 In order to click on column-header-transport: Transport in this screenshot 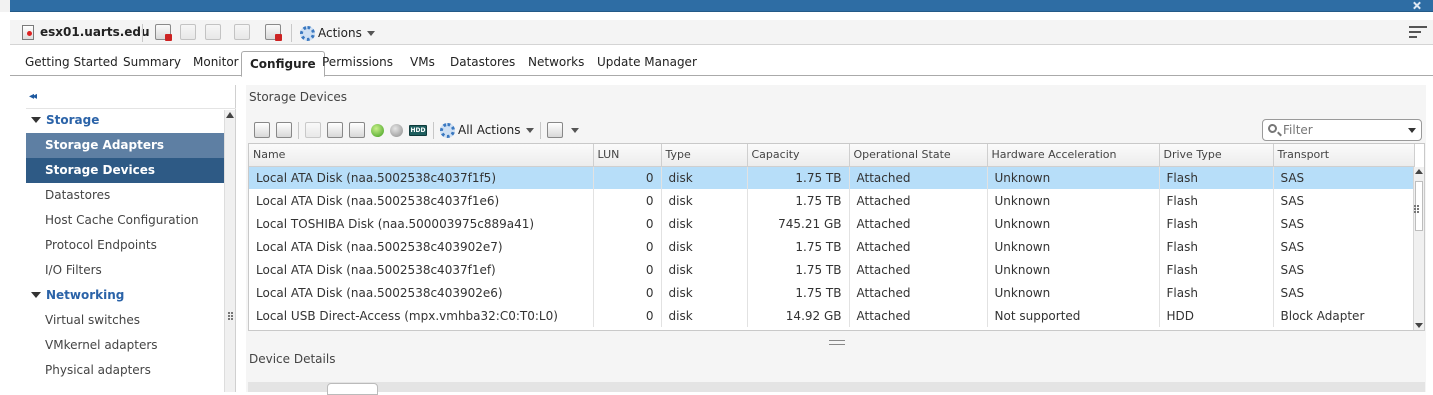, I will do `click(1344, 155)`.